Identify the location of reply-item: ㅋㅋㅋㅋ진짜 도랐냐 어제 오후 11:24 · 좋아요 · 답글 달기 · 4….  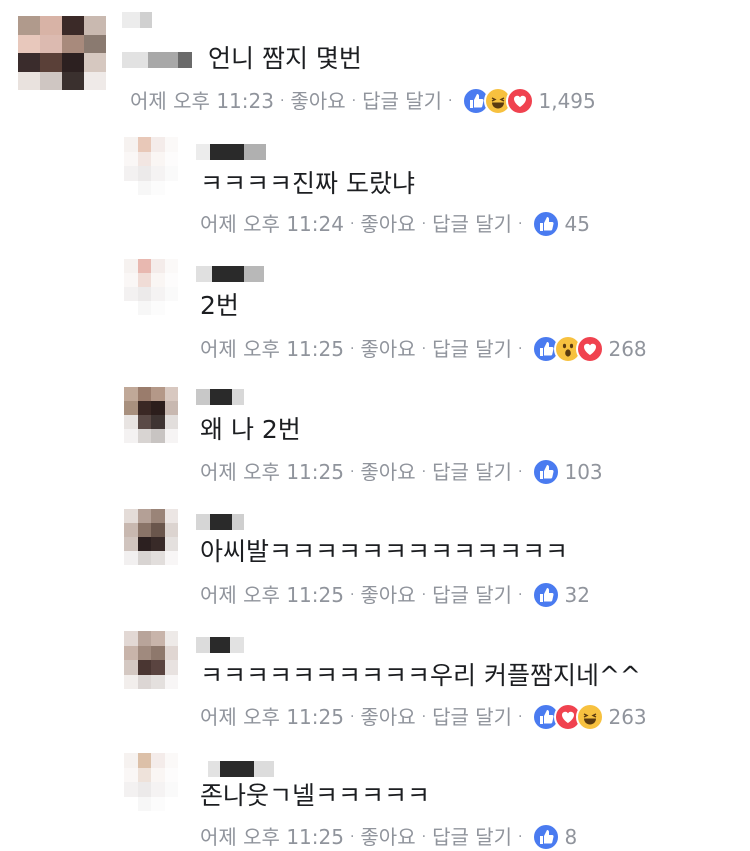
(375, 186).